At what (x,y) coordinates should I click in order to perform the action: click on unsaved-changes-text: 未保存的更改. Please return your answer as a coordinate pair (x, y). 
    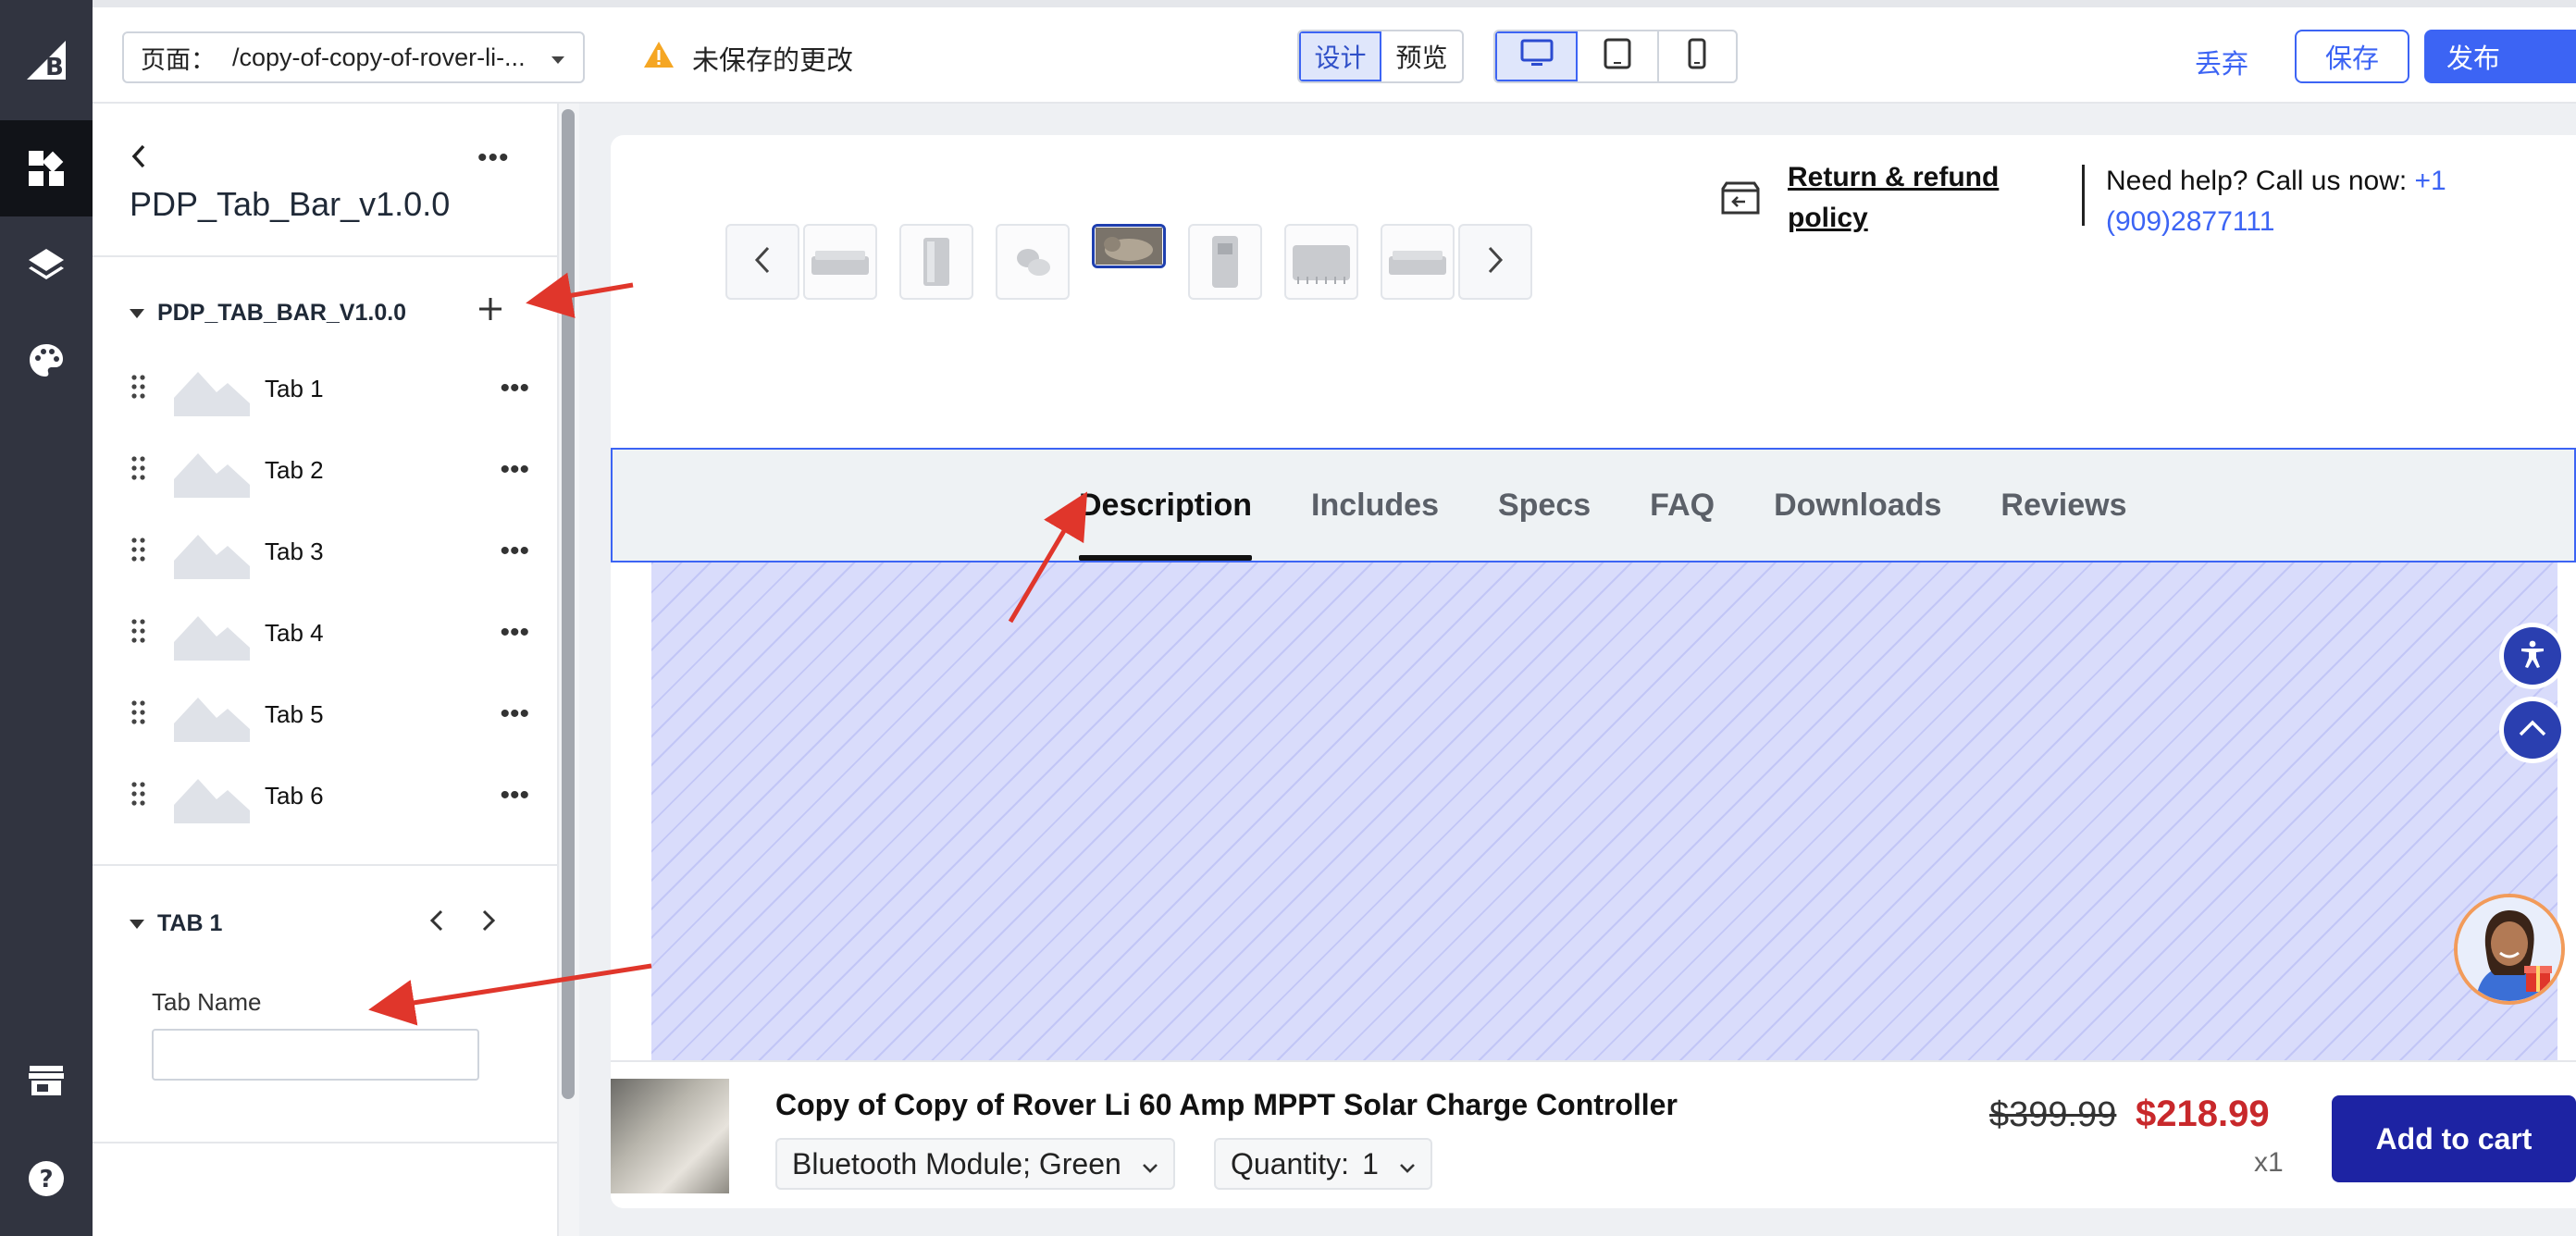
    Looking at the image, I should click on (773, 61).